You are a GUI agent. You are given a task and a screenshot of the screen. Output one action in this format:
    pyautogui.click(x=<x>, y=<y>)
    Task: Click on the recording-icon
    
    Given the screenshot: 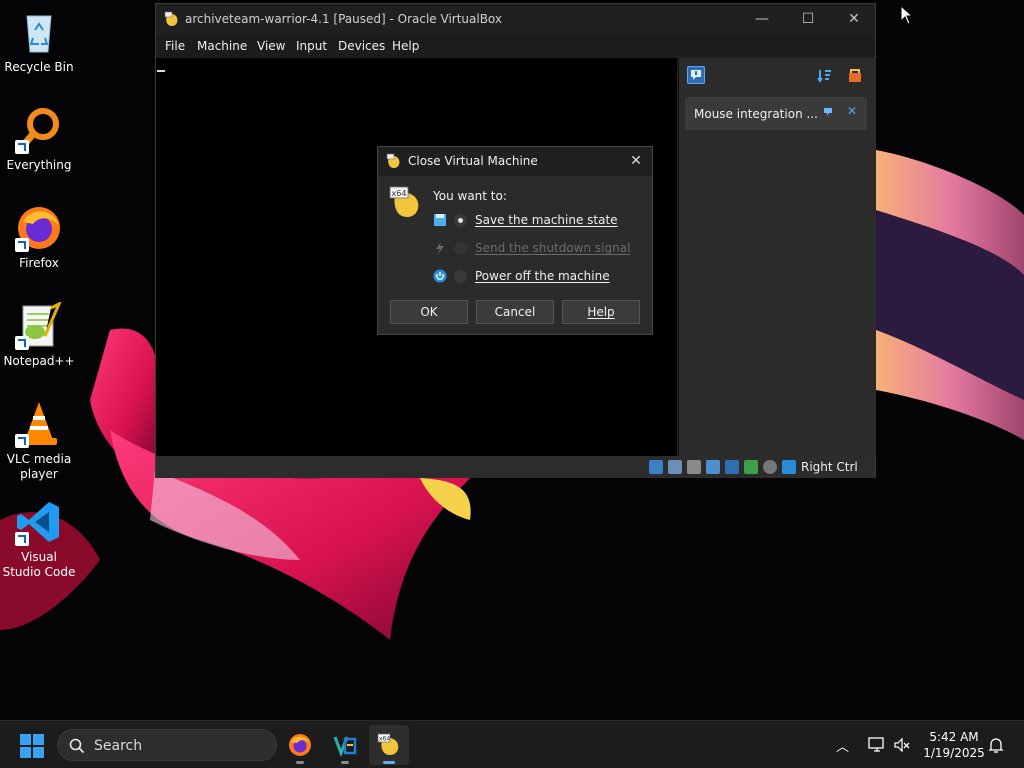 What is the action you would take?
    pyautogui.click(x=770, y=467)
    